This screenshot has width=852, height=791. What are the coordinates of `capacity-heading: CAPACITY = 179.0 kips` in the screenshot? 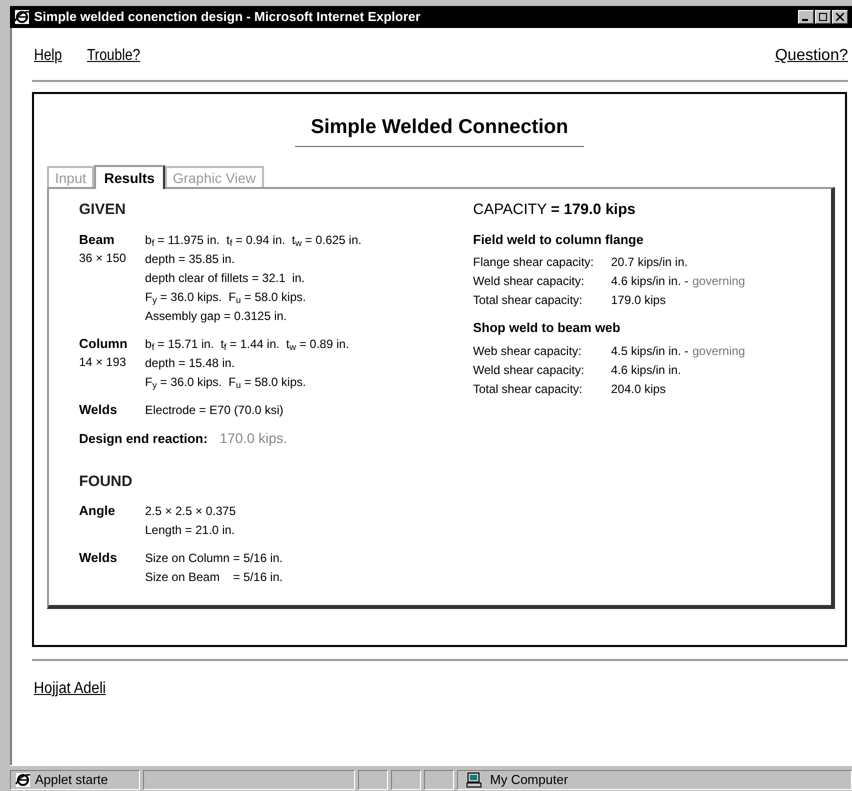 It's located at (554, 210).